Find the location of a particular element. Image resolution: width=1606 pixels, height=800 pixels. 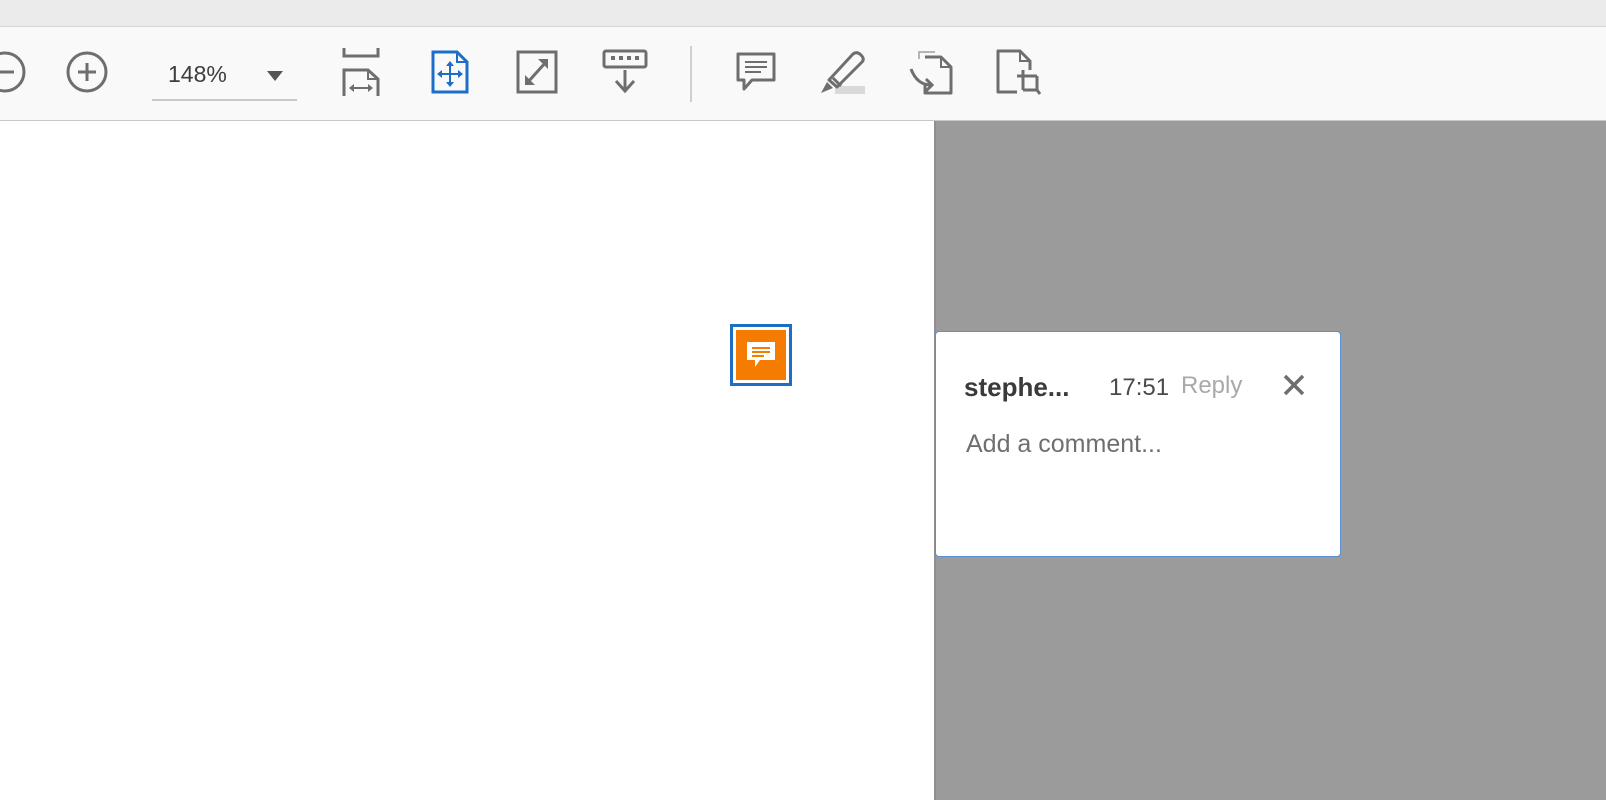

fit-width-button is located at coordinates (361, 72).